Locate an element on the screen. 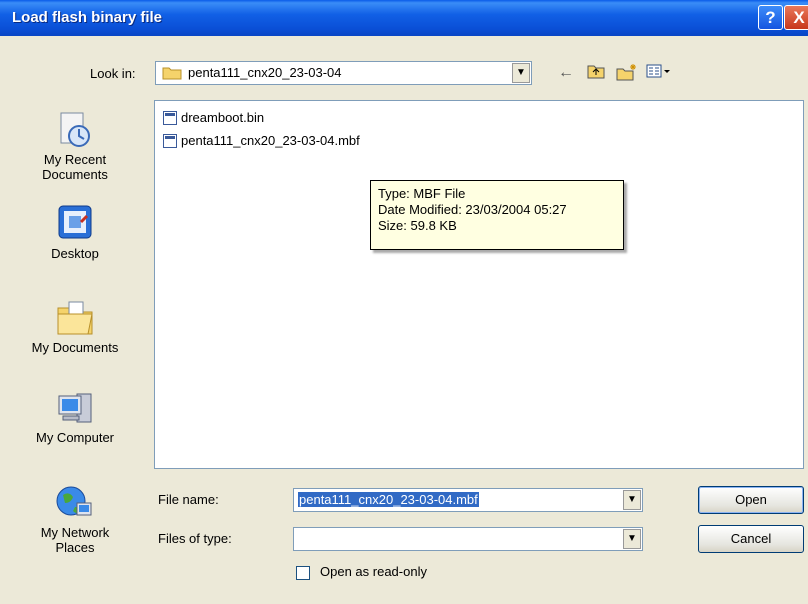 The height and width of the screenshot is (604, 808). title-bar: Load flash binary file ? X is located at coordinates (404, 18).